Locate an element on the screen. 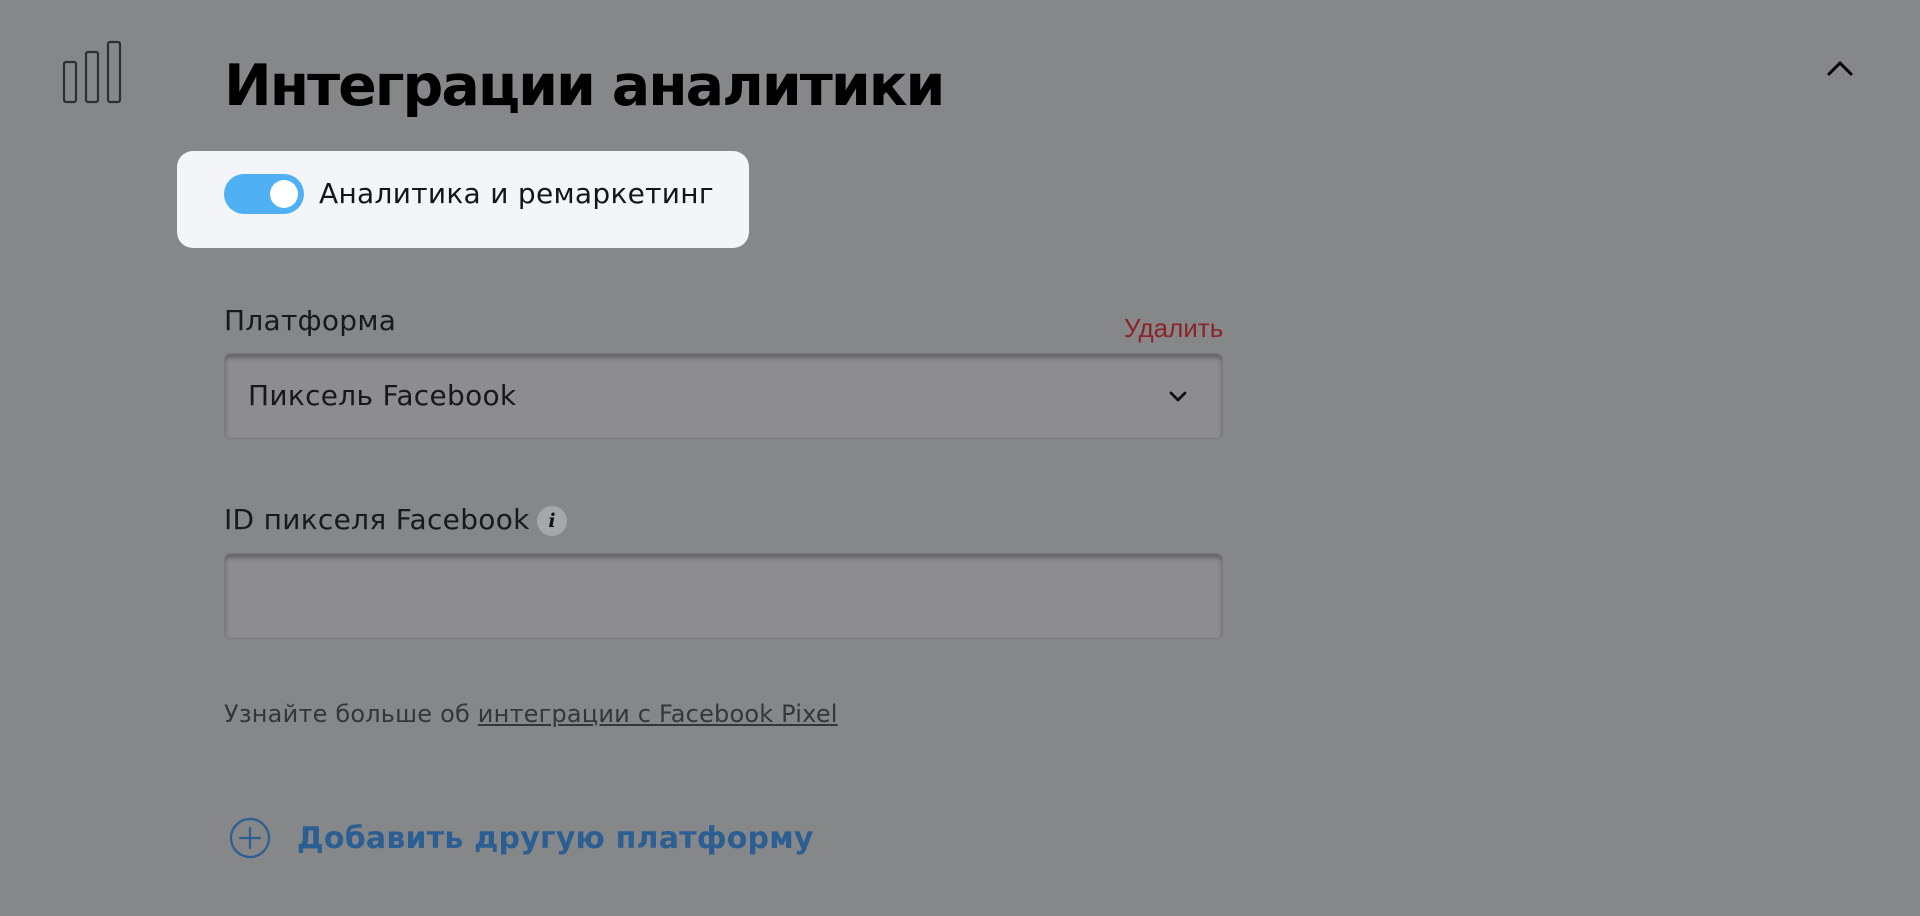  toggle-knob is located at coordinates (284, 194).